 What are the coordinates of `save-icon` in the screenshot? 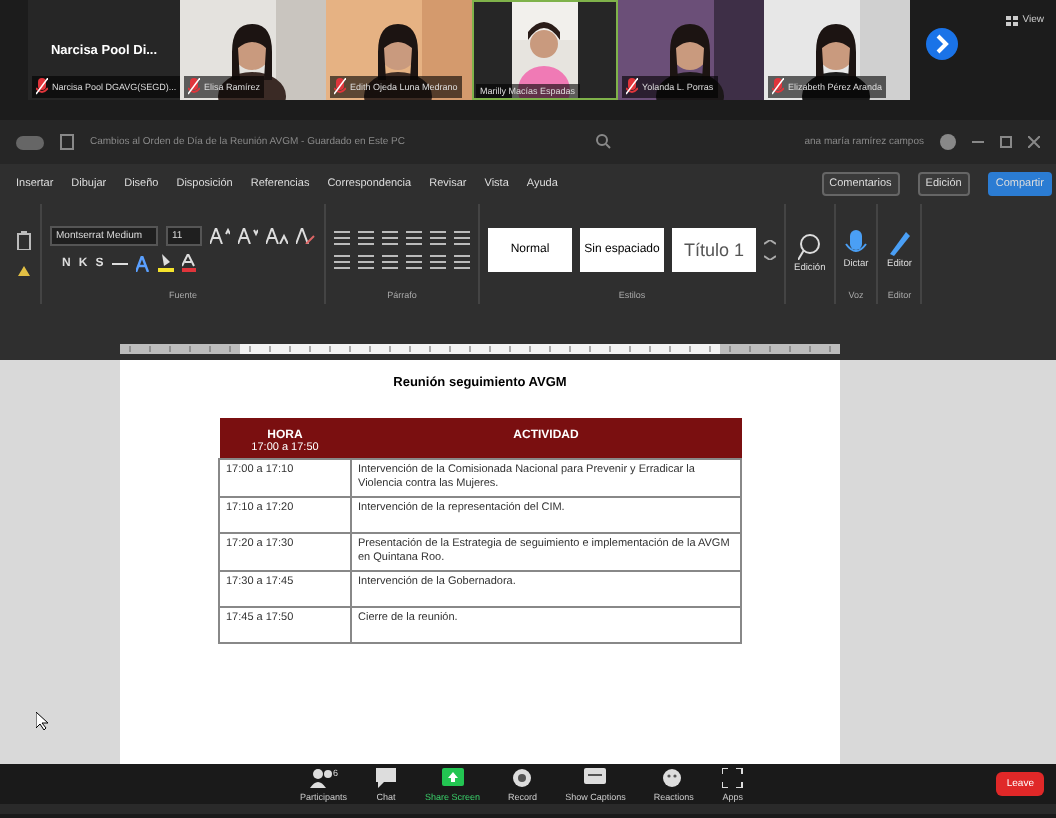 It's located at (67, 142).